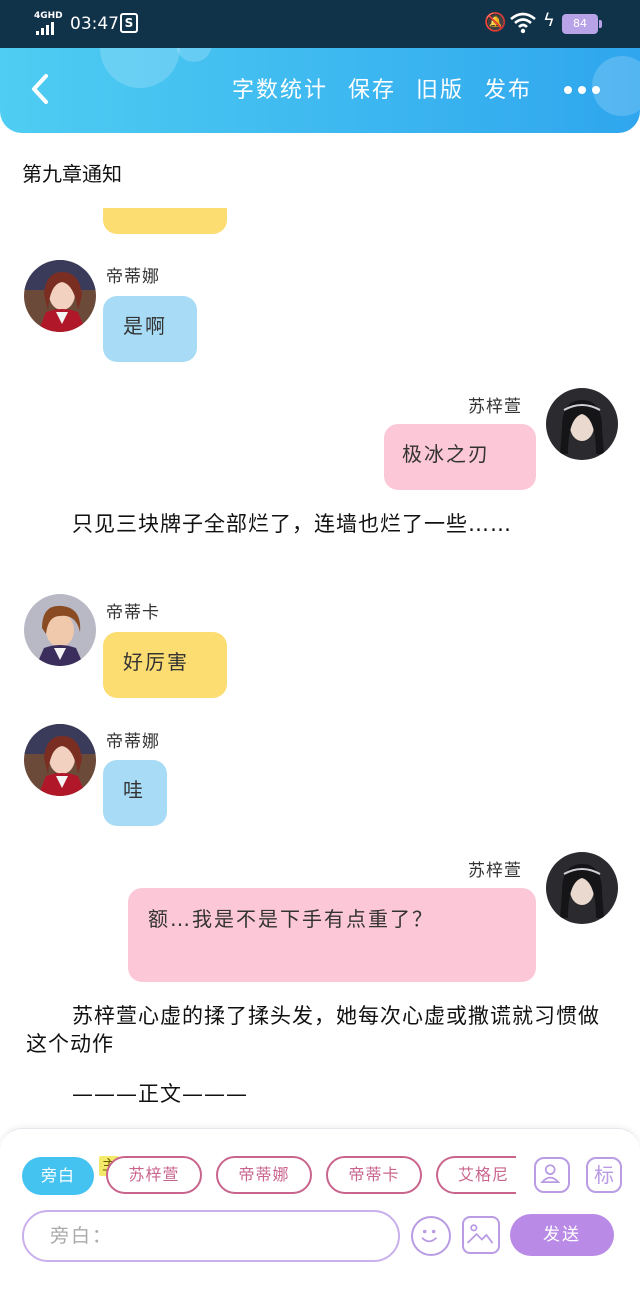 The image size is (640, 1298). I want to click on charging-icon: ϟ, so click(549, 20).